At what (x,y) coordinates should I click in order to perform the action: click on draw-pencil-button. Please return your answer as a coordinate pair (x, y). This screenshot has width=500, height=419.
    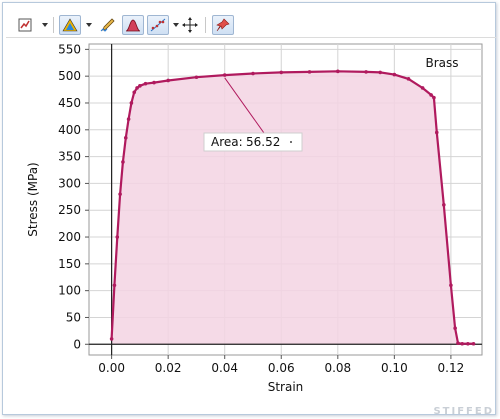
    Looking at the image, I should click on (108, 25).